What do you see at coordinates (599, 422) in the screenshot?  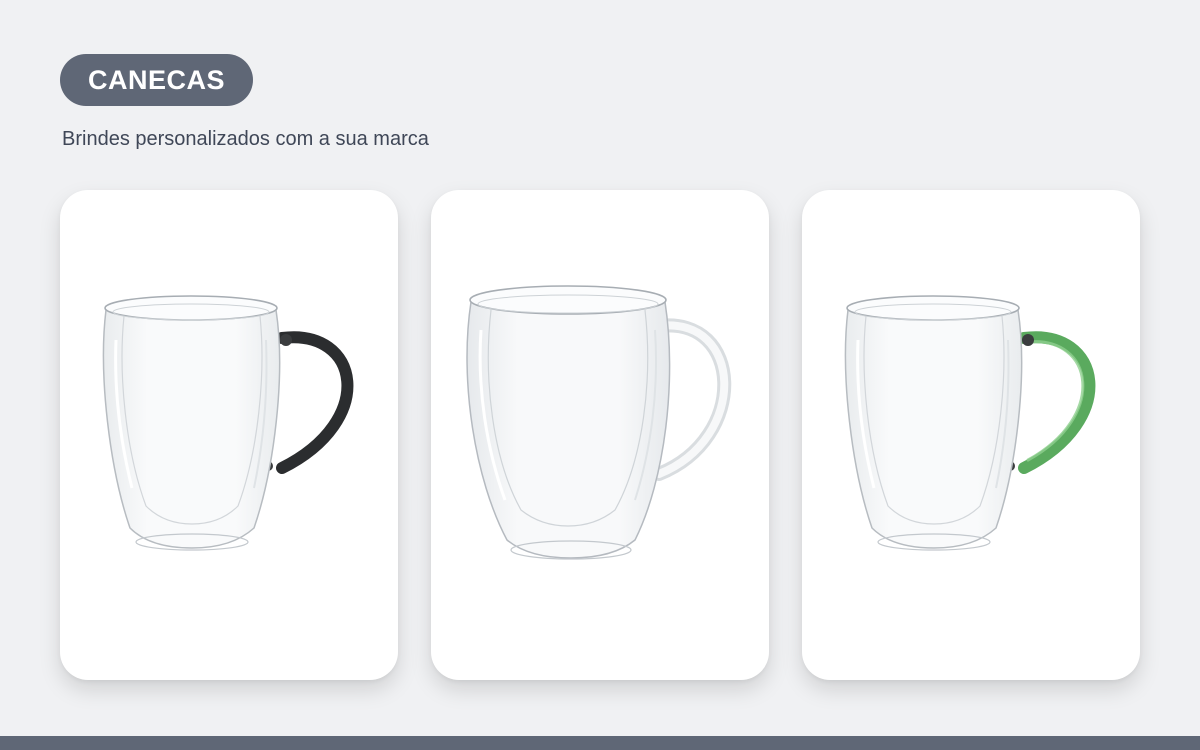 I see `glass-mug-clear-handle-icon` at bounding box center [599, 422].